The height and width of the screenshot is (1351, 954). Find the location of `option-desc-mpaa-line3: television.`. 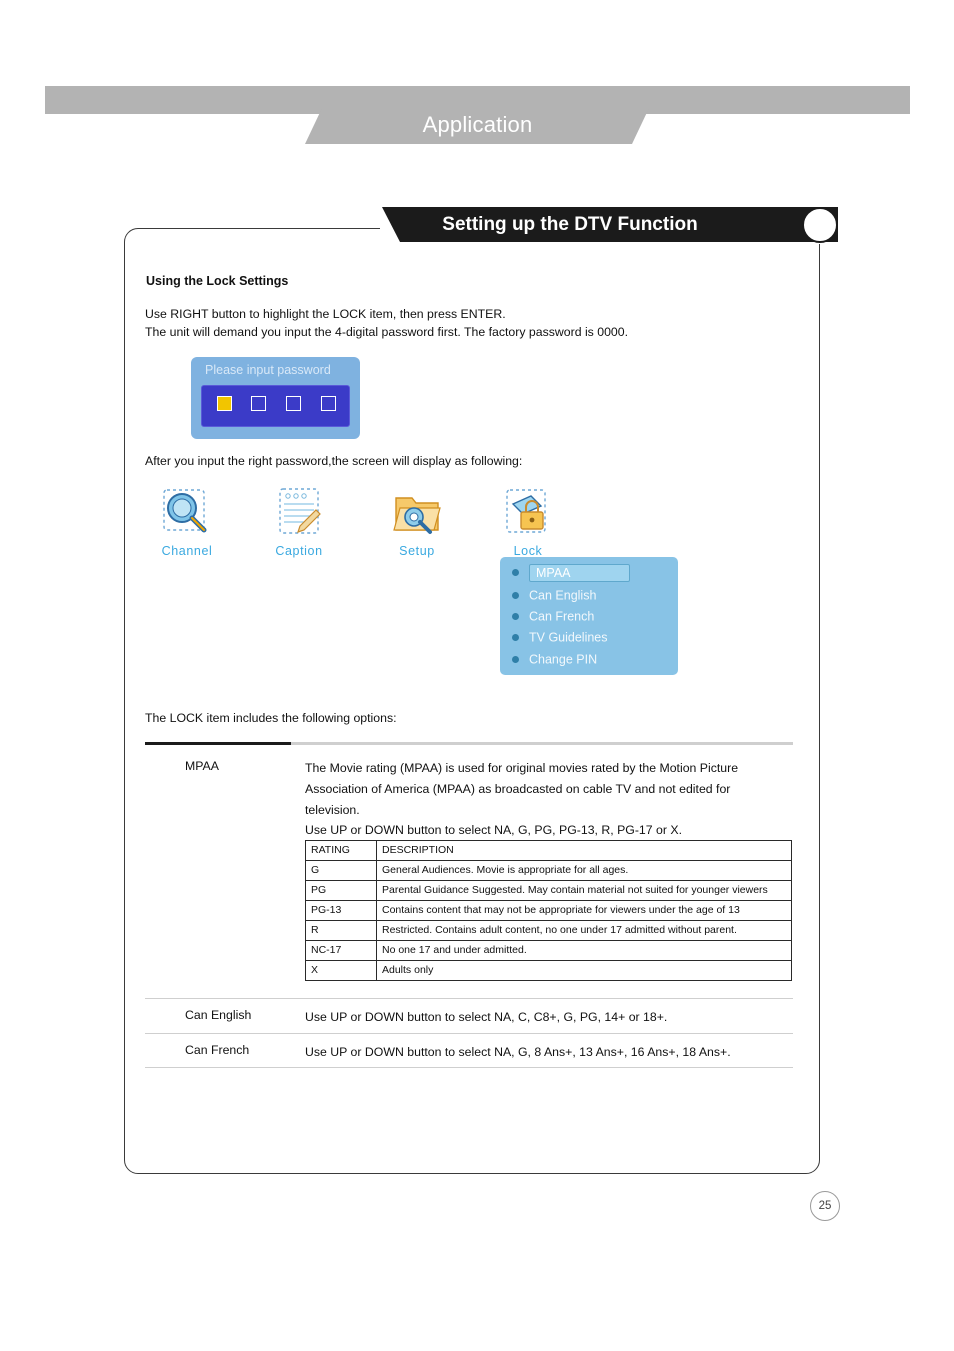

option-desc-mpaa-line3: television. is located at coordinates (332, 810).